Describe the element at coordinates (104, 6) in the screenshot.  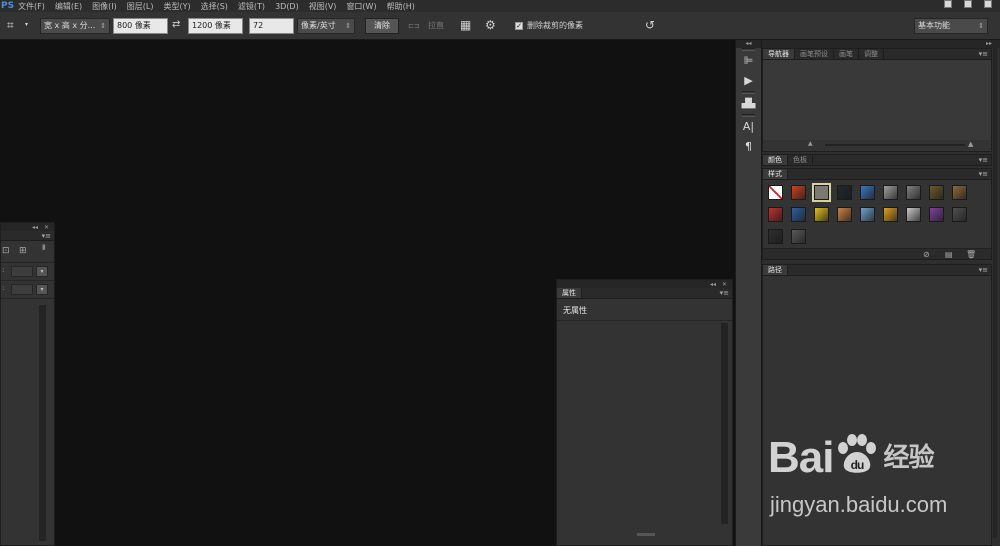
I see `menu-image: 图像(I)` at that location.